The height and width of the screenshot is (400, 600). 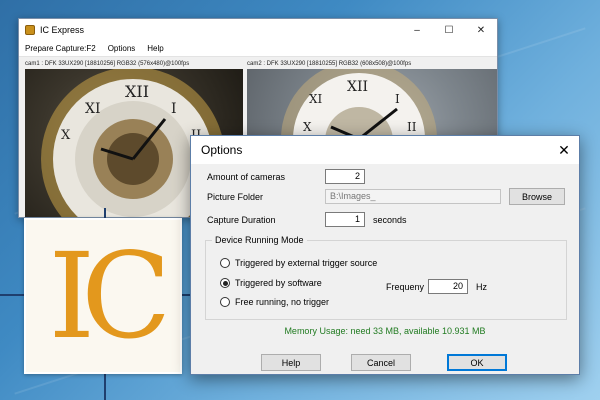 I want to click on main-titlebar: IC Express – ☐ ✕, so click(x=258, y=30).